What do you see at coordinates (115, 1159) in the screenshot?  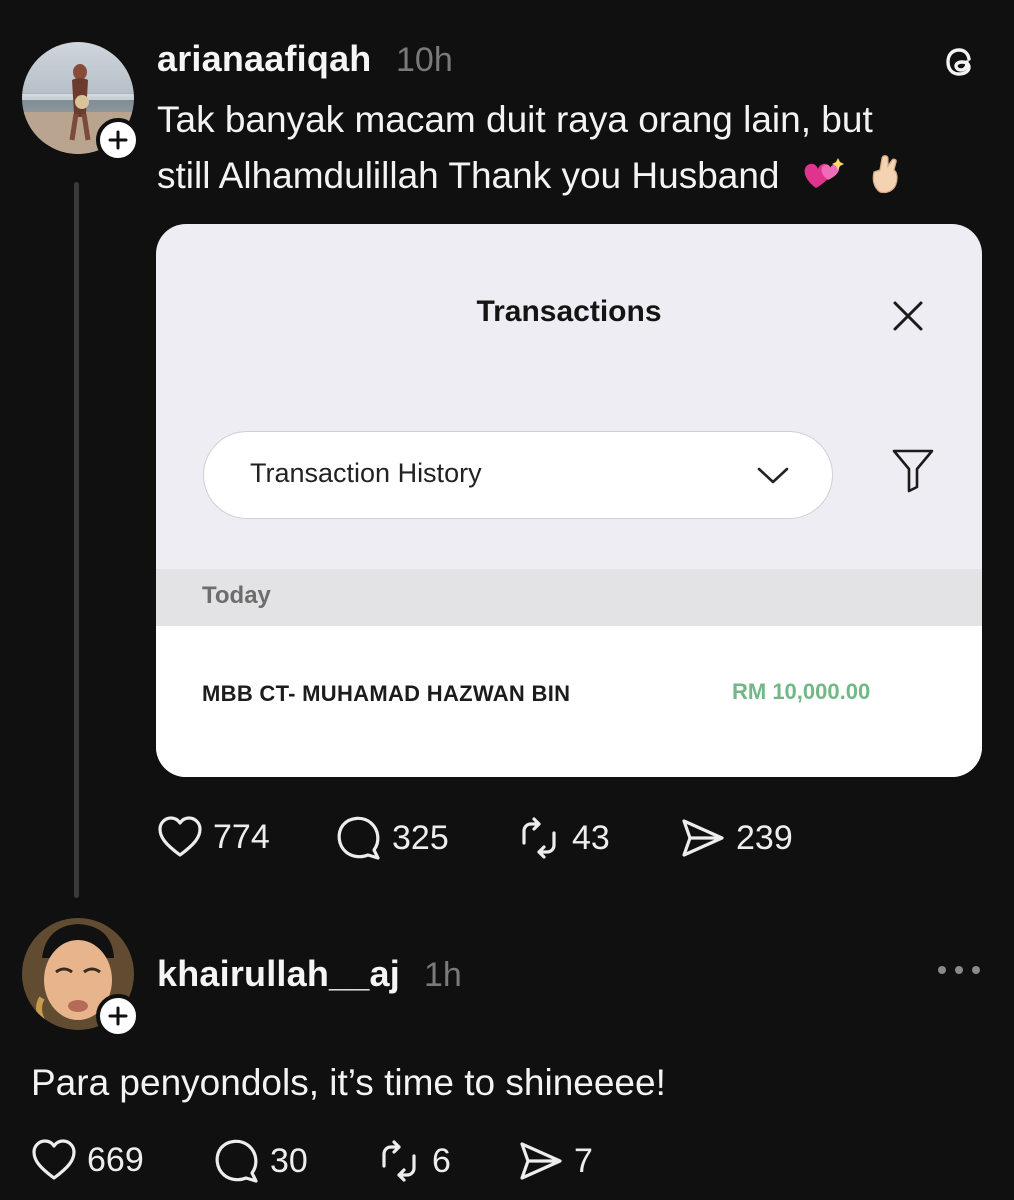 I see `like-count: 669` at bounding box center [115, 1159].